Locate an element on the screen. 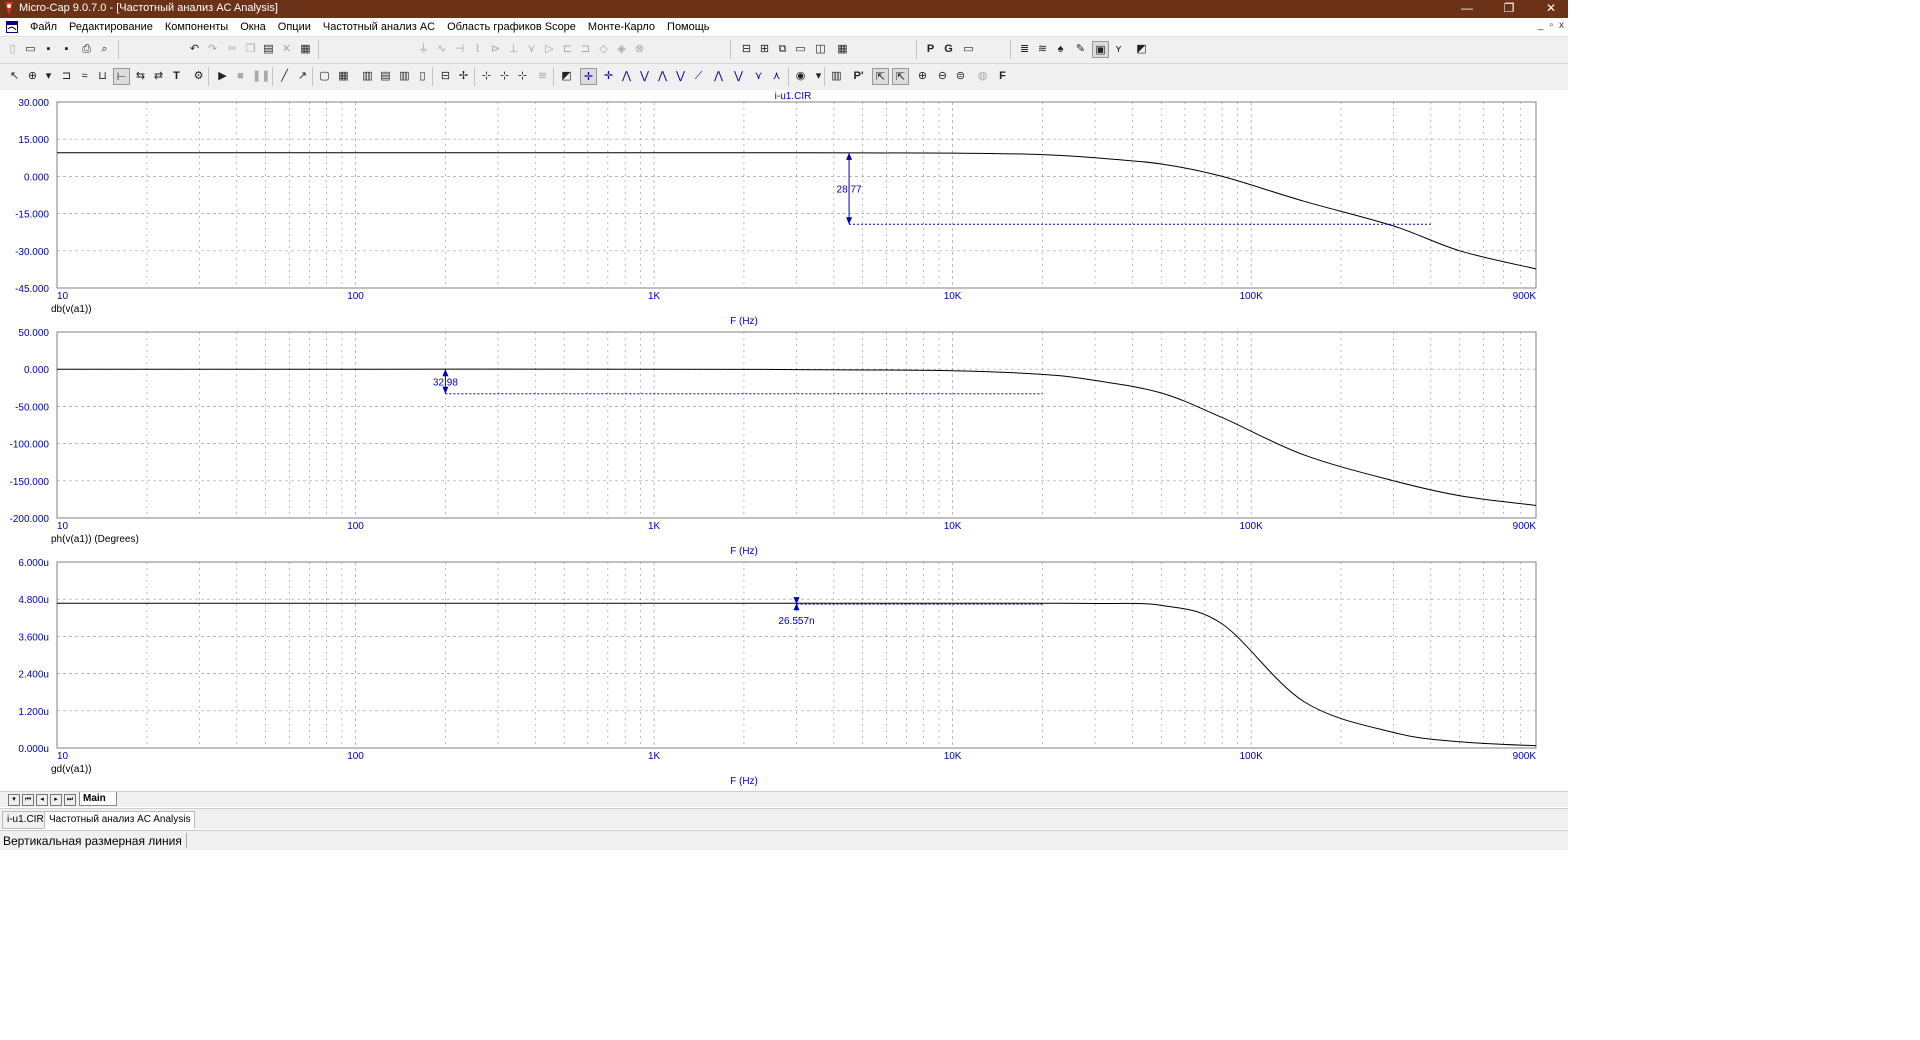 The image size is (1920, 1040). tag-vertical-icon: ⊹ is located at coordinates (486, 76).